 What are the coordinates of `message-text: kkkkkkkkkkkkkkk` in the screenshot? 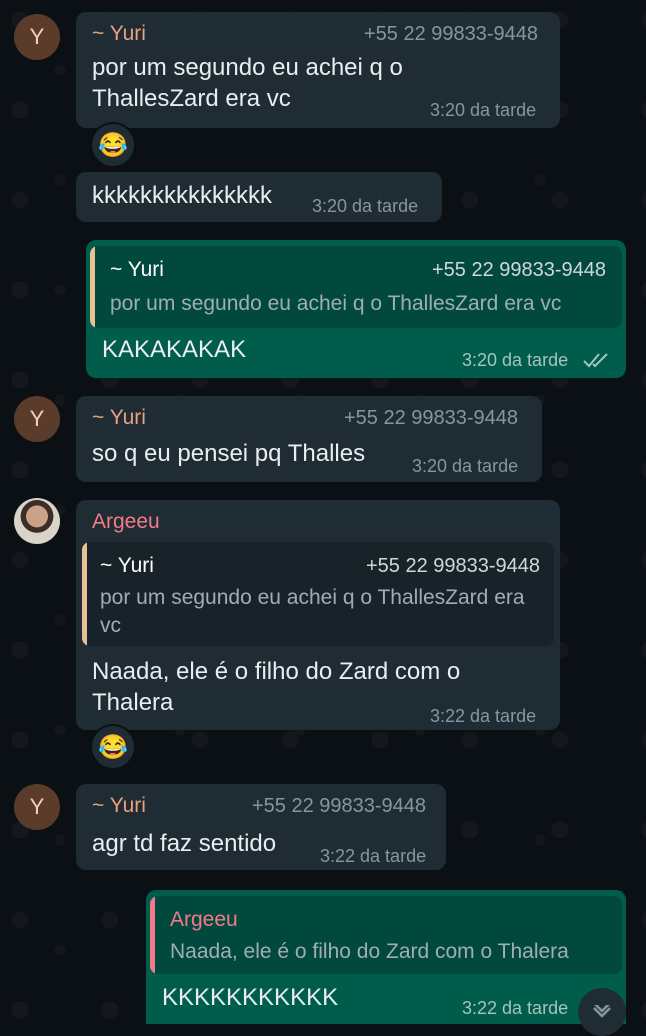 It's located at (182, 195).